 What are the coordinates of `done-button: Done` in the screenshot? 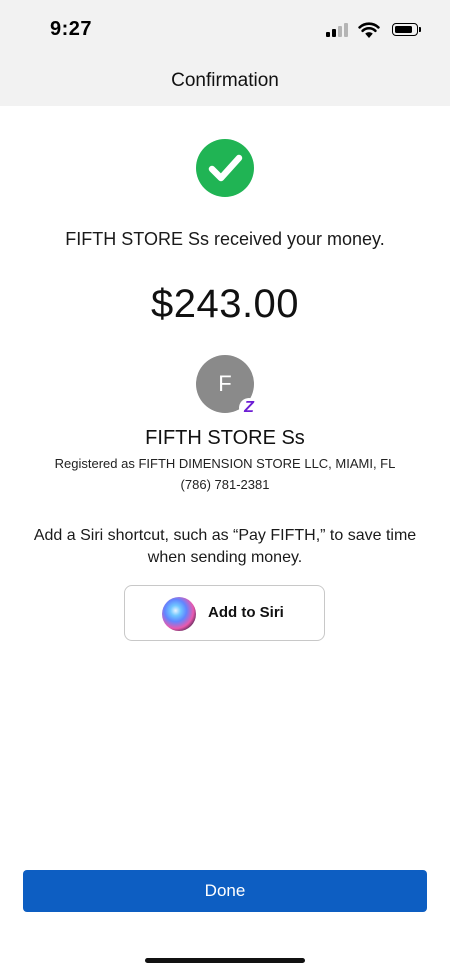 It's located at (225, 891).